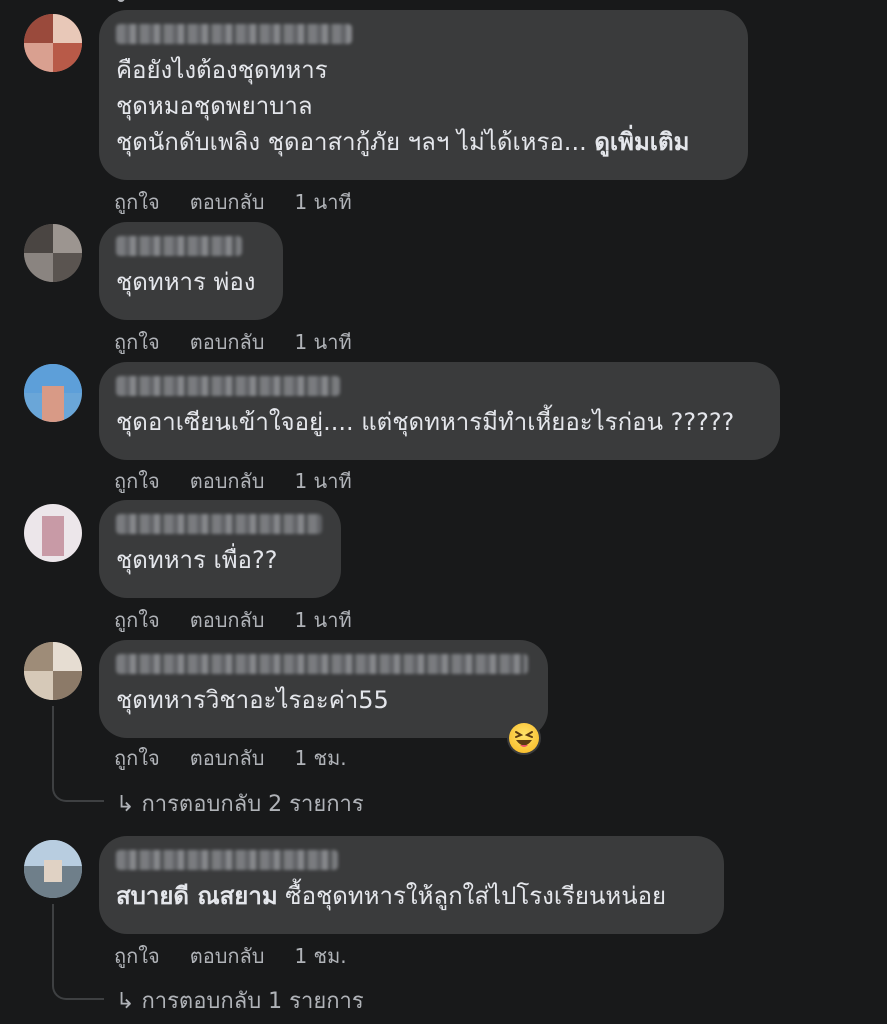 Image resolution: width=887 pixels, height=1024 pixels. Describe the element at coordinates (252, 700) in the screenshot. I see `comment-text-line: ชุดทหารวิชาอะไรอะค่า55` at that location.